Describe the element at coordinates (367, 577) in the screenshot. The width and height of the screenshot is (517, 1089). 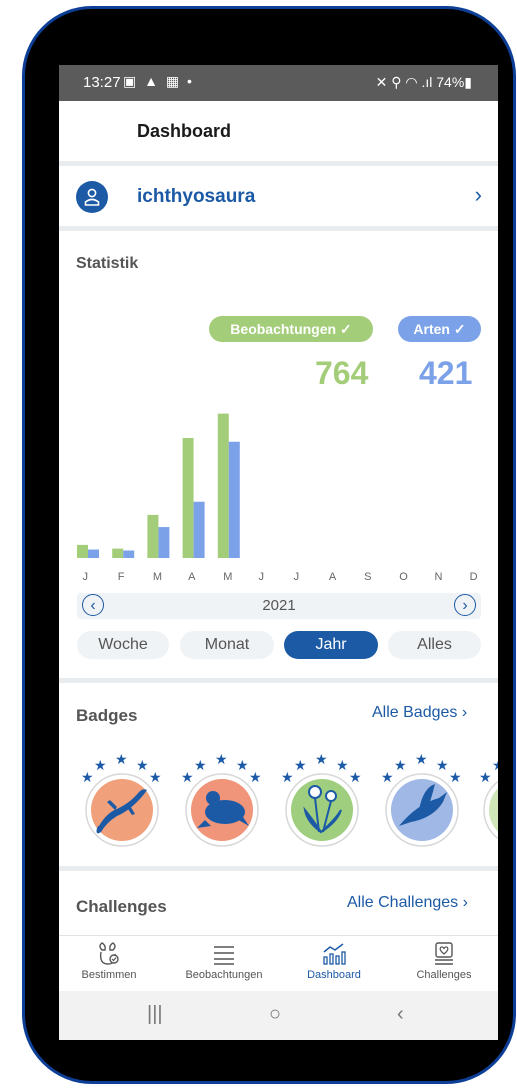
I see `month-tick-label: S` at that location.